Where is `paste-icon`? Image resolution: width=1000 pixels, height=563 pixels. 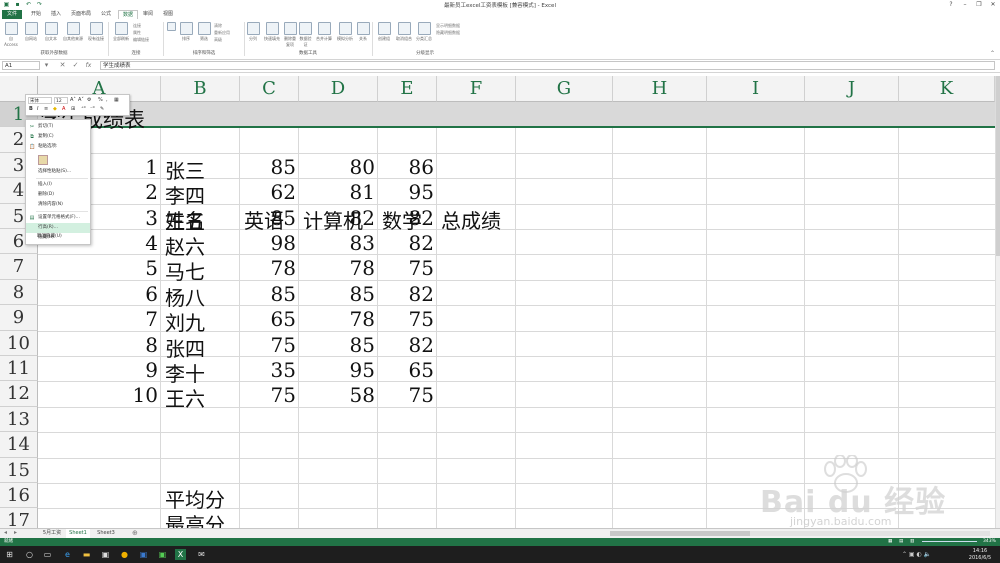
paste-icon is located at coordinates (43, 160).